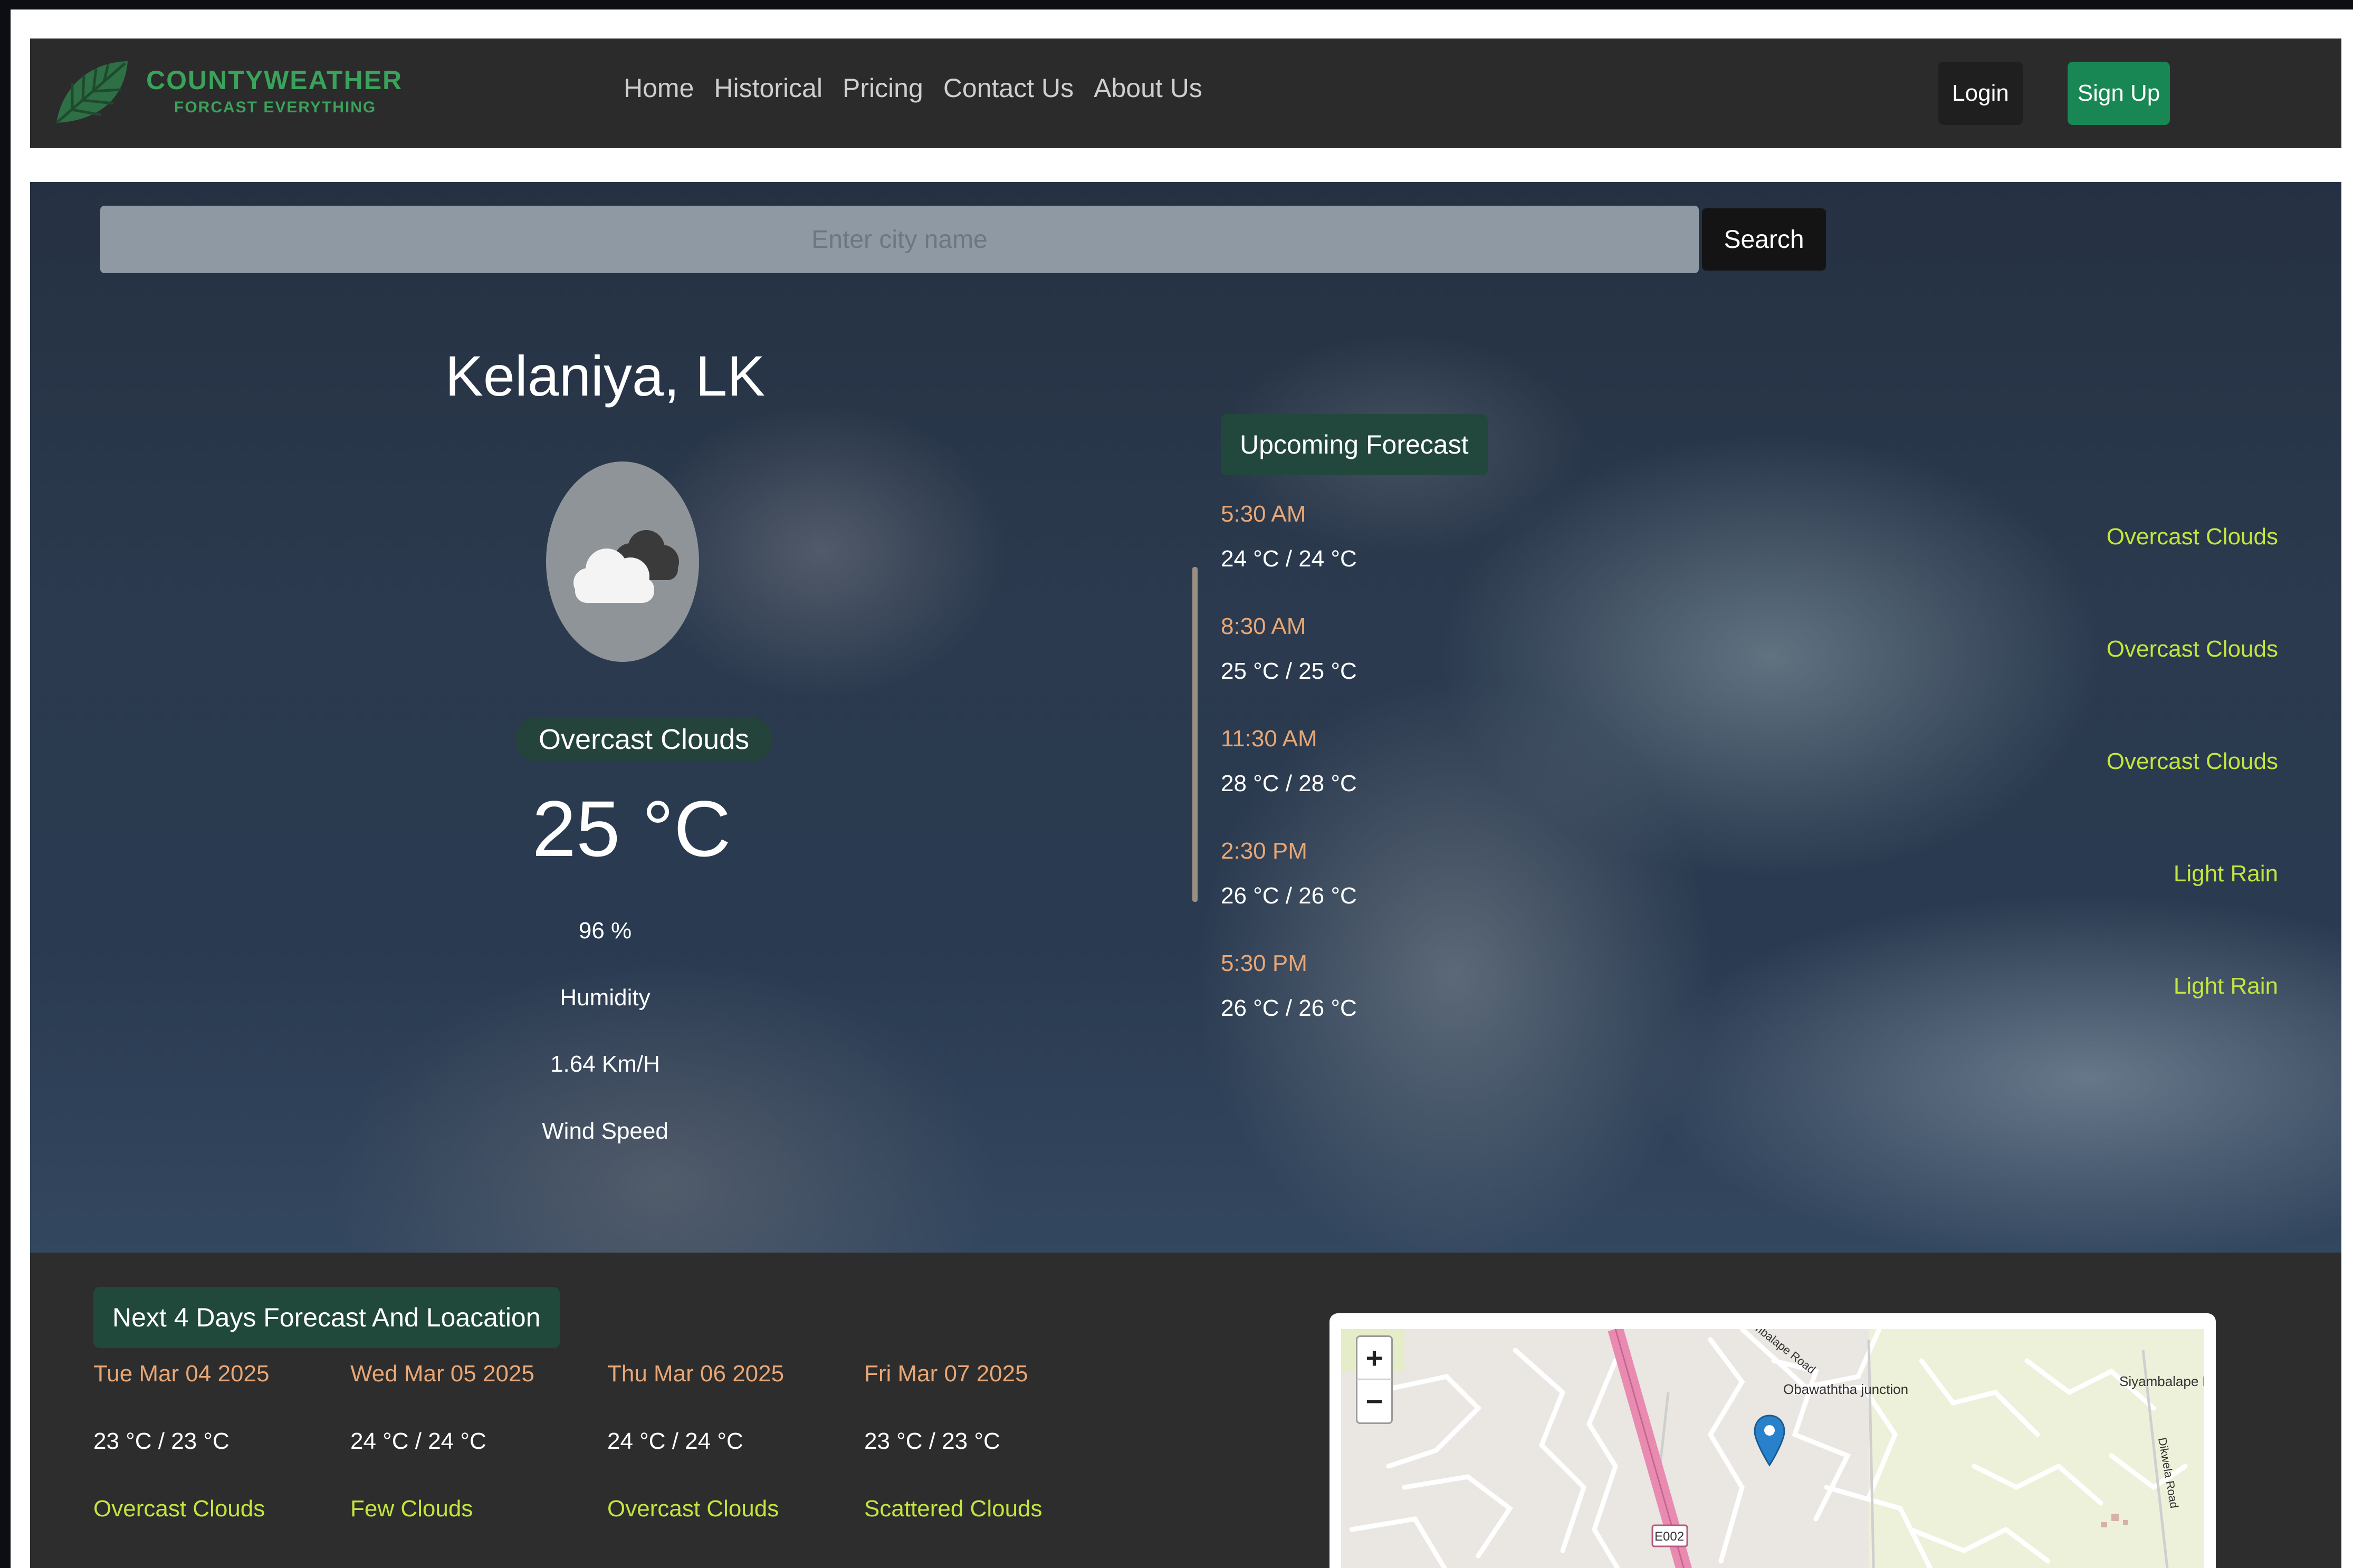 The height and width of the screenshot is (1568, 2353). I want to click on nav-pricing-link: Pricing, so click(883, 88).